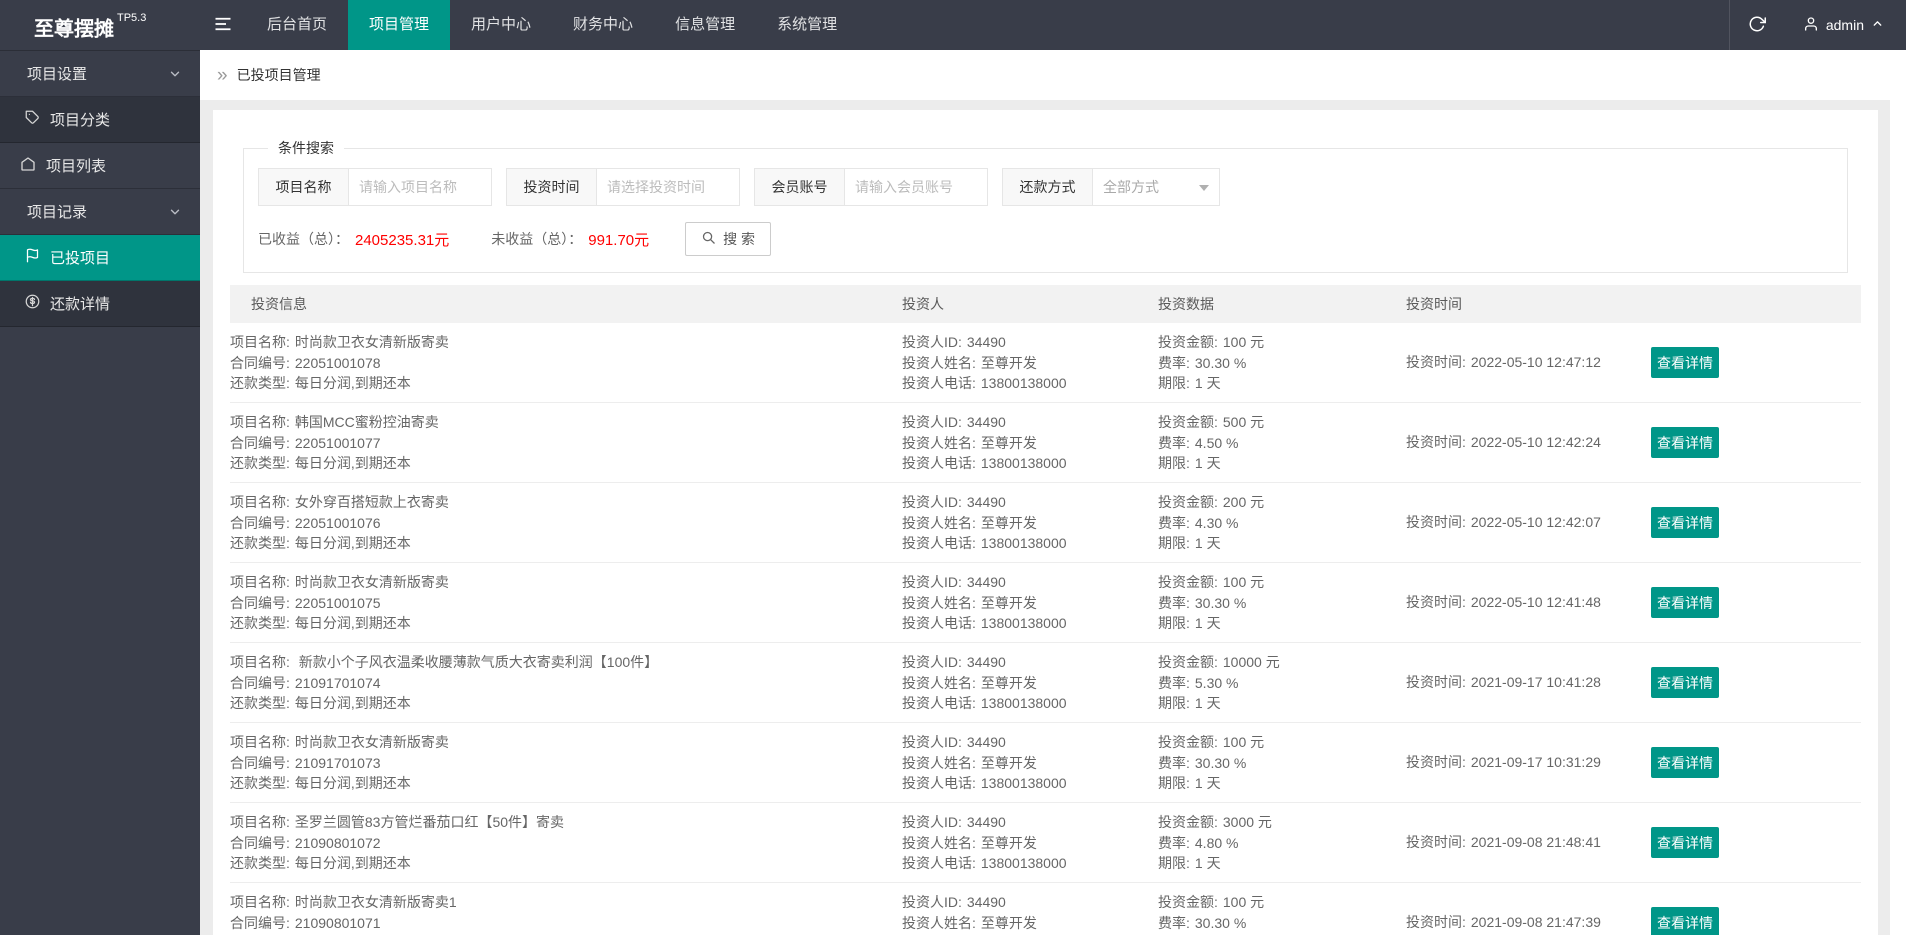 The image size is (1906, 935). Describe the element at coordinates (1008, 842) in the screenshot. I see `investor-name-value: 至尊开发` at that location.